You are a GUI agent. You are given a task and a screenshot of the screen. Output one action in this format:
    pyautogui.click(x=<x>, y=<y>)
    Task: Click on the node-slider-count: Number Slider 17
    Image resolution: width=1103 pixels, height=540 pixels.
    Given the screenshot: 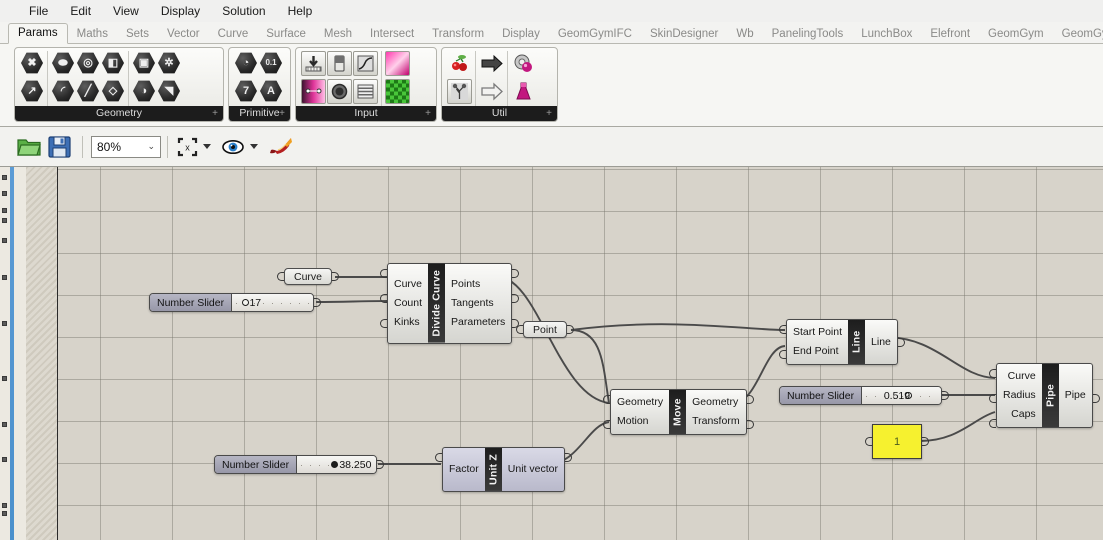 What is the action you would take?
    pyautogui.click(x=235, y=302)
    